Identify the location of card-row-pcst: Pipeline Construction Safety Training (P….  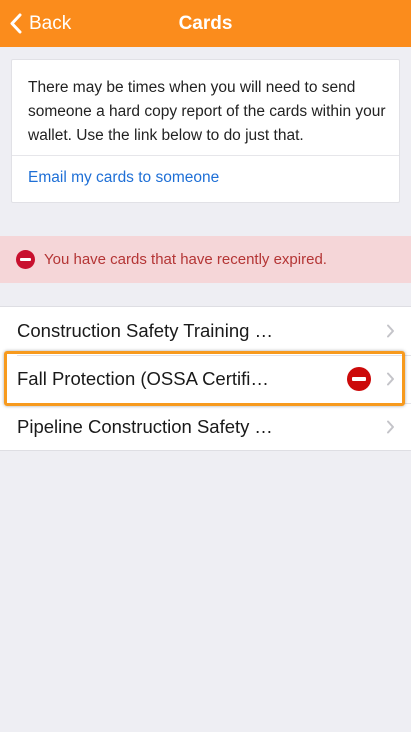
(205, 427).